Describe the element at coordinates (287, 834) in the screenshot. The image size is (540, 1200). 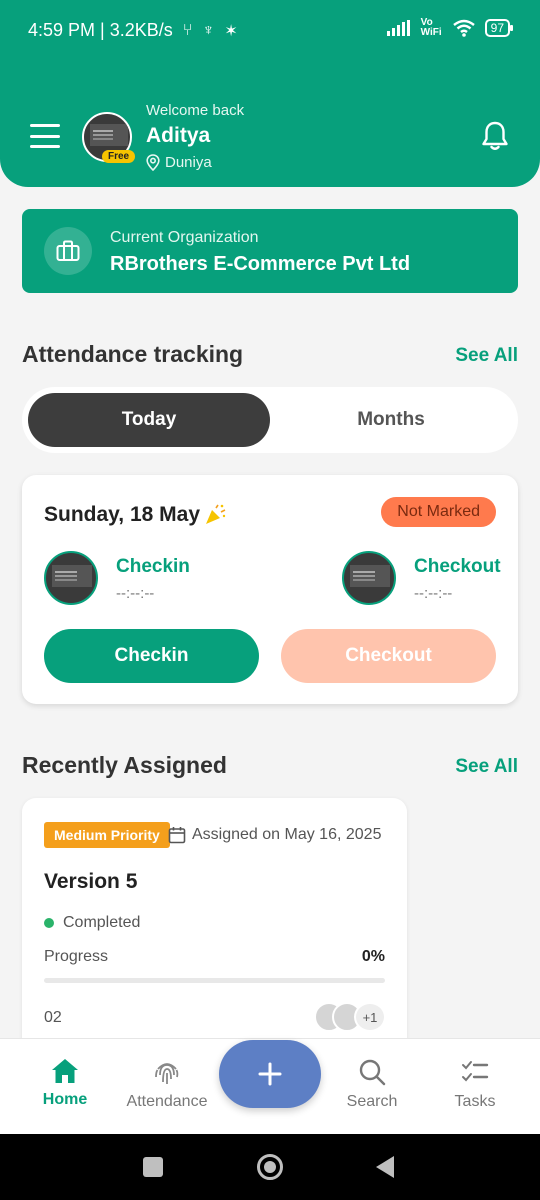
I see `assigned-date-text: Assigned on May 16, 2025` at that location.